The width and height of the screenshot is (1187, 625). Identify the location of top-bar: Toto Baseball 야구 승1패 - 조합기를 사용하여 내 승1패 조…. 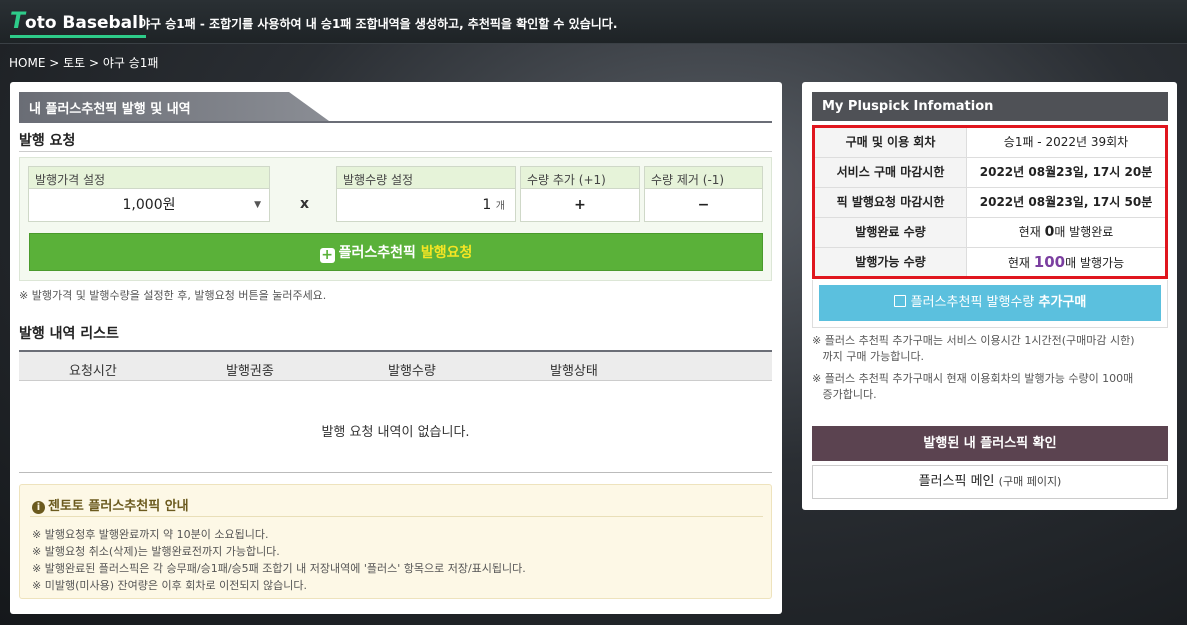
(593, 22).